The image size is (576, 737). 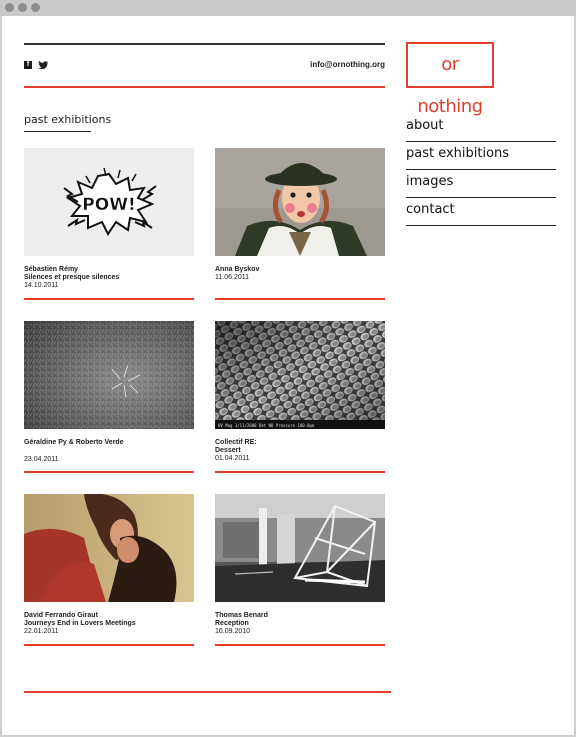 What do you see at coordinates (204, 87) in the screenshot?
I see `header-red-rule` at bounding box center [204, 87].